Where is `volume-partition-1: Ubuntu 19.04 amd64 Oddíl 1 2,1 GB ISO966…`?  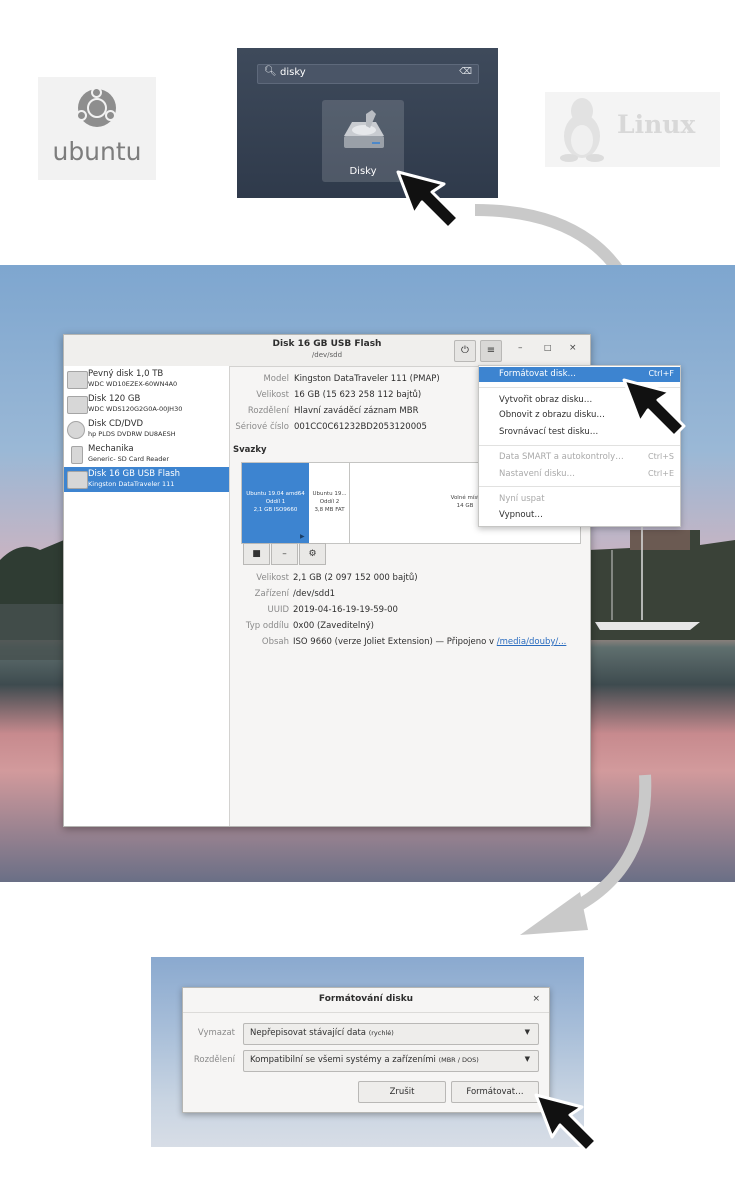
volume-partition-1: Ubuntu 19.04 amd64 Oddíl 1 2,1 GB ISO966… is located at coordinates (275, 503).